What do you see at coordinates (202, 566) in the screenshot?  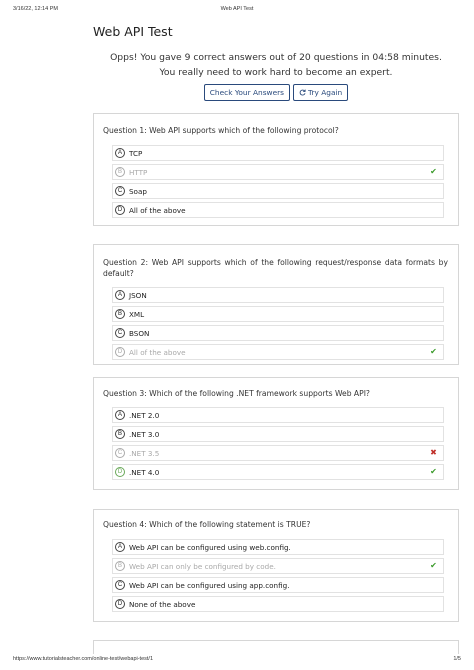 I see `option-label: Web API can only be configured by code.` at bounding box center [202, 566].